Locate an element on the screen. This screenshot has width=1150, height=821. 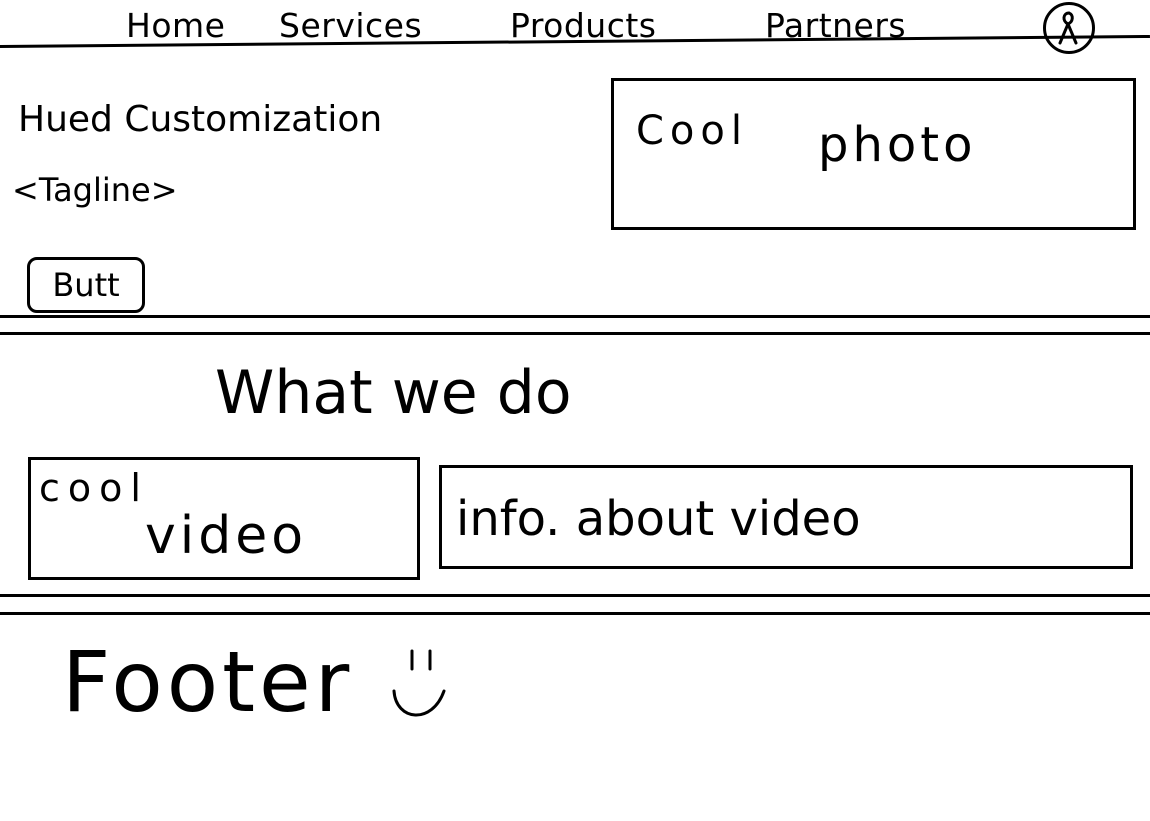
photo-placeholder-photo-label: photo is located at coordinates (897, 145).